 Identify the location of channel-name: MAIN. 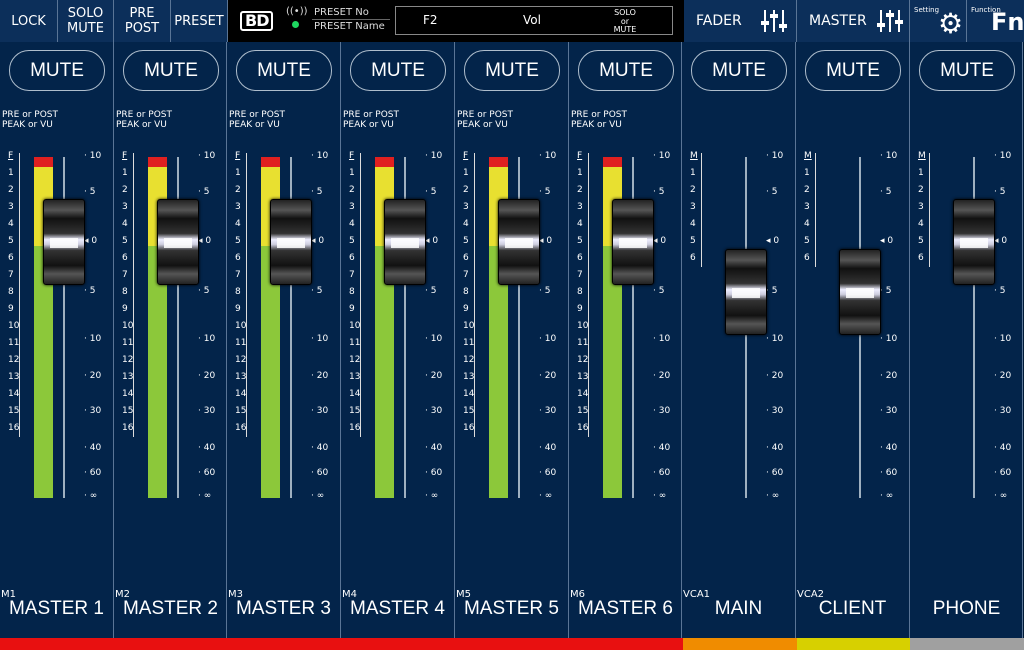
(738, 609).